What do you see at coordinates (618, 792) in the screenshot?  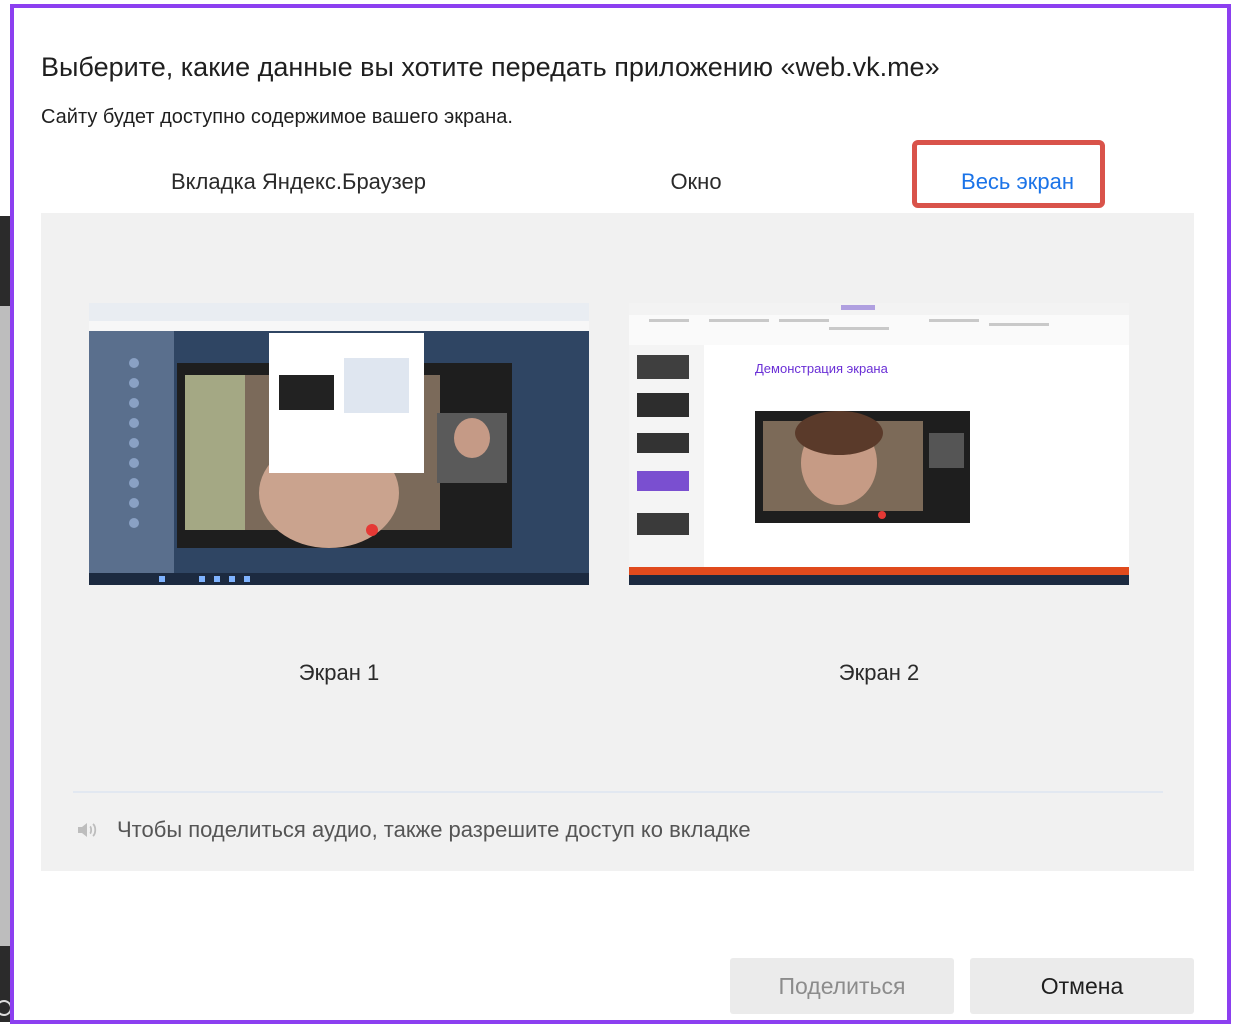 I see `panel-divider` at bounding box center [618, 792].